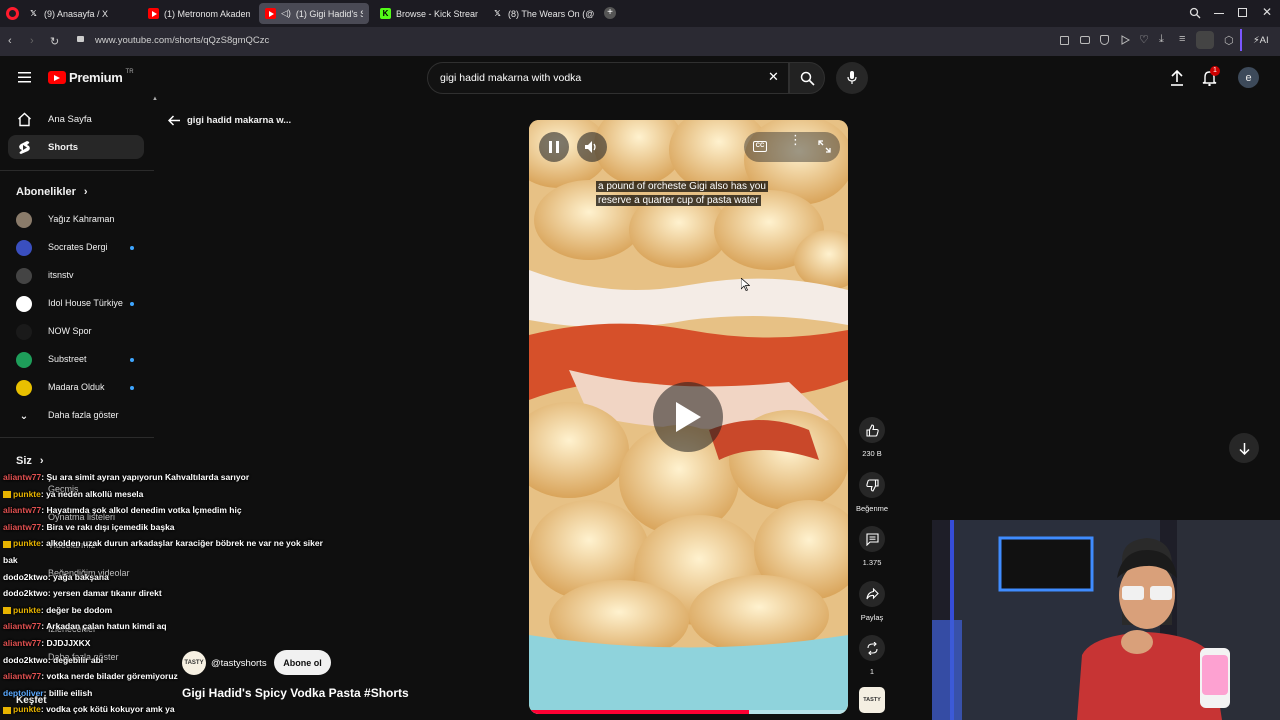 This screenshot has width=1280, height=720. Describe the element at coordinates (78, 576) in the screenshot. I see `chat-text: : yağa bakşana` at that location.